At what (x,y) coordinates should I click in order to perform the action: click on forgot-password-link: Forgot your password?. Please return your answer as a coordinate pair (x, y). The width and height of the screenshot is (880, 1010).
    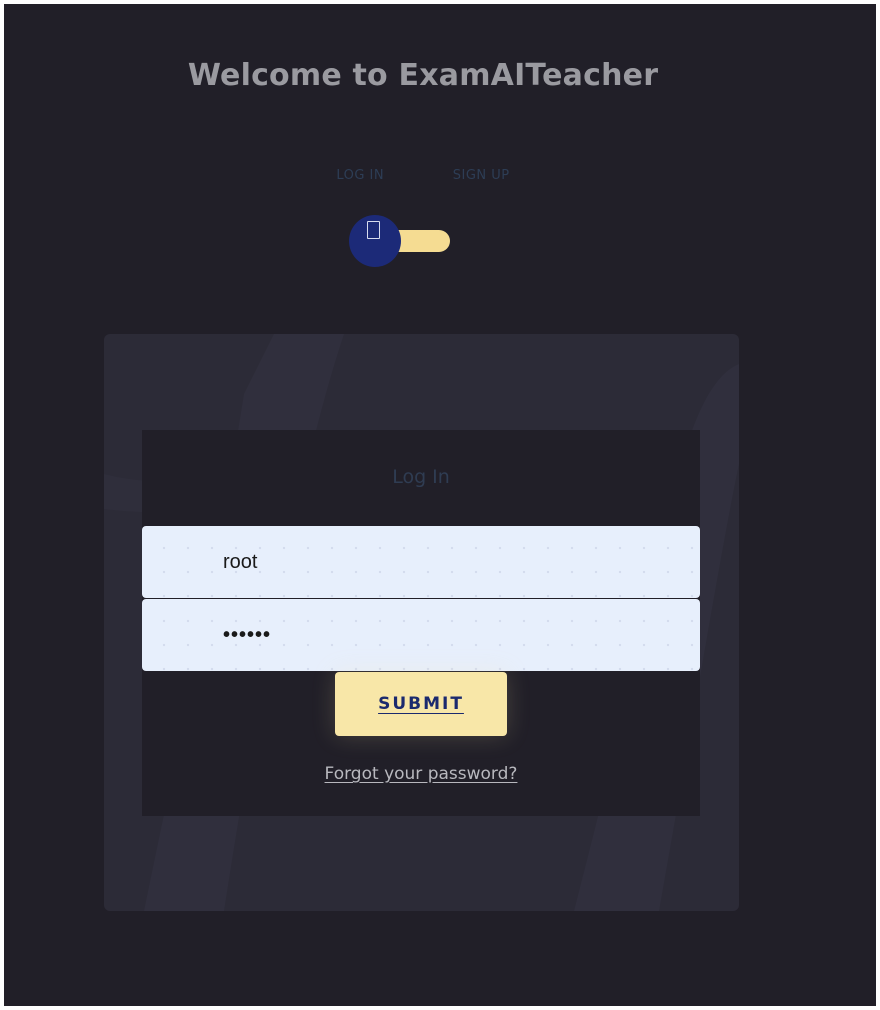
    Looking at the image, I should click on (421, 774).